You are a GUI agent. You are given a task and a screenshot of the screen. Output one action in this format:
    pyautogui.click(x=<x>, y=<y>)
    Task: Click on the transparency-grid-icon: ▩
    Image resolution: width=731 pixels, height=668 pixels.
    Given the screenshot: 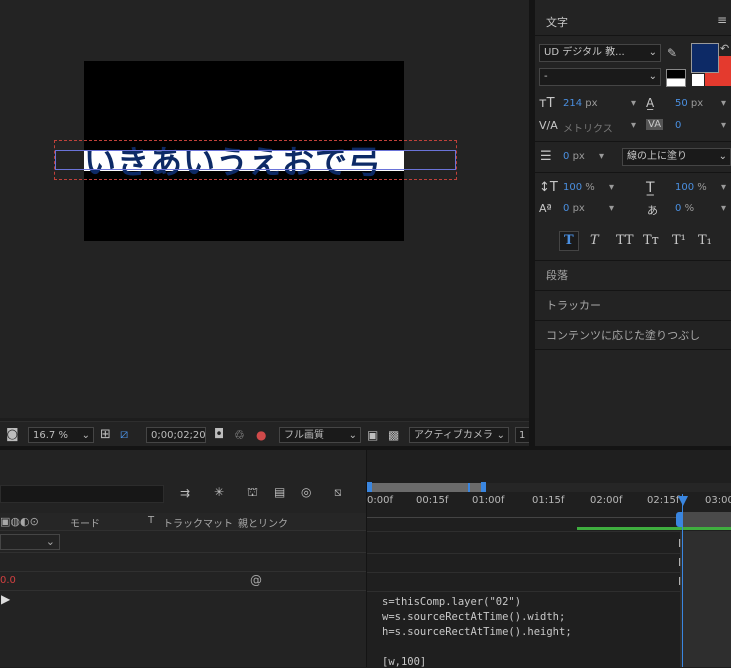 What is the action you would take?
    pyautogui.click(x=393, y=435)
    